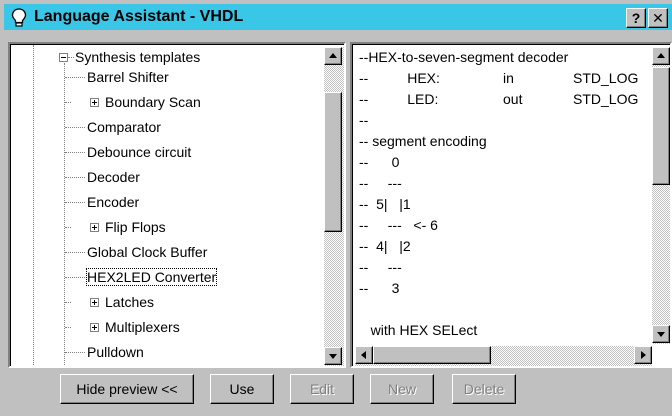  What do you see at coordinates (513, 99) in the screenshot?
I see `code-port-direction: out` at bounding box center [513, 99].